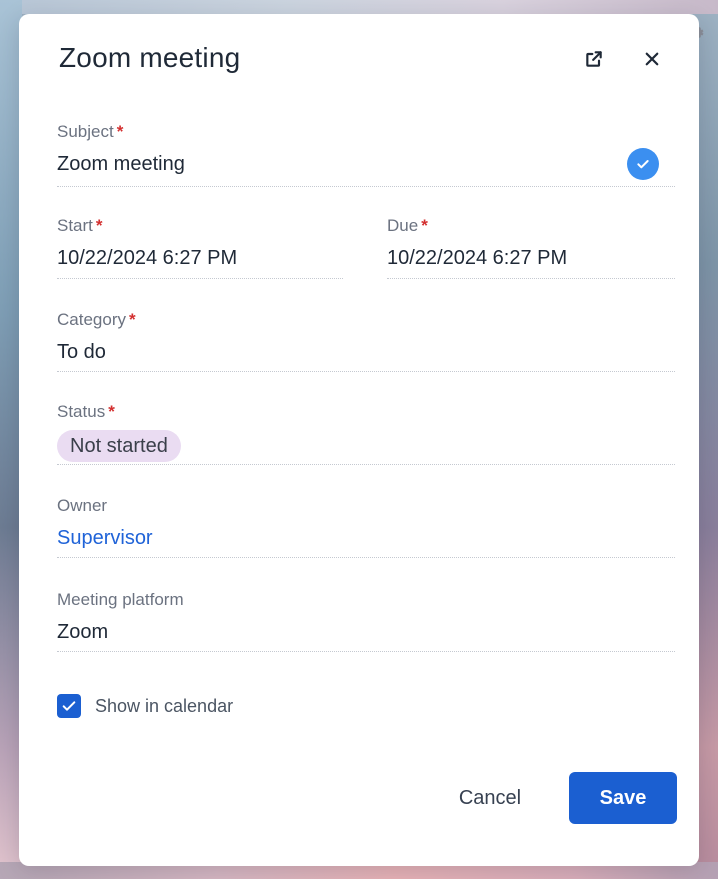 Image resolution: width=718 pixels, height=879 pixels. I want to click on status-label: Status *, so click(86, 411).